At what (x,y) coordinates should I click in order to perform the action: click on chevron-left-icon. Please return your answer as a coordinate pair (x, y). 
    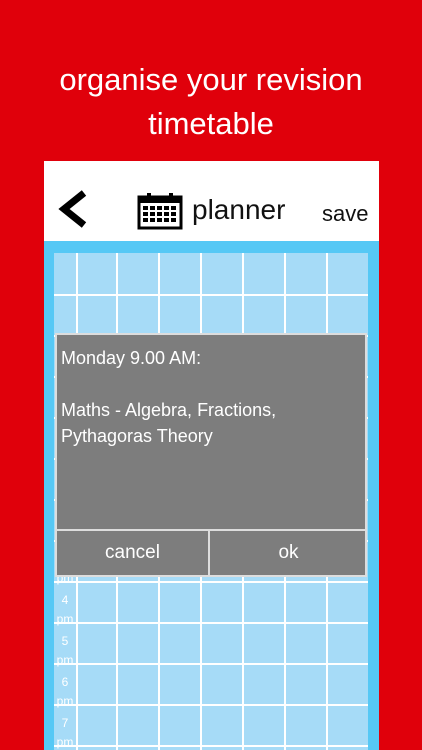
    Looking at the image, I should click on (72, 209).